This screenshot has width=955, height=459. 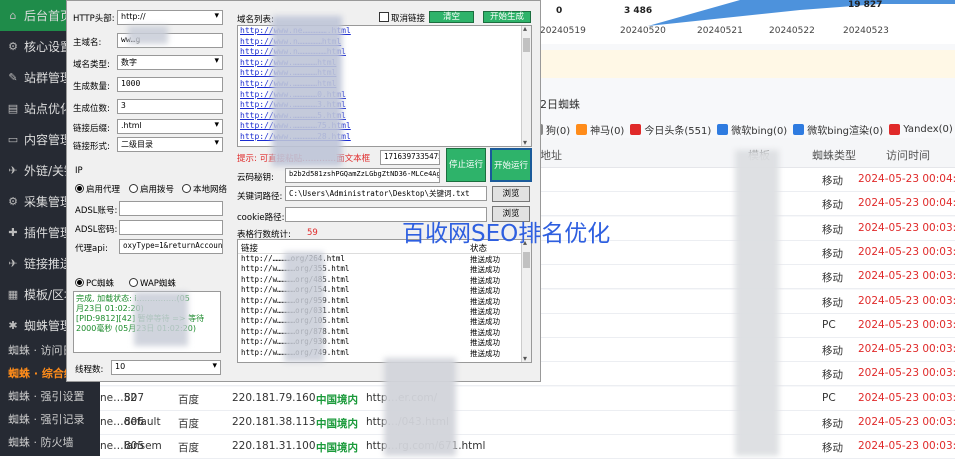 What do you see at coordinates (384, 17) in the screenshot?
I see `checkbox-icon` at bounding box center [384, 17].